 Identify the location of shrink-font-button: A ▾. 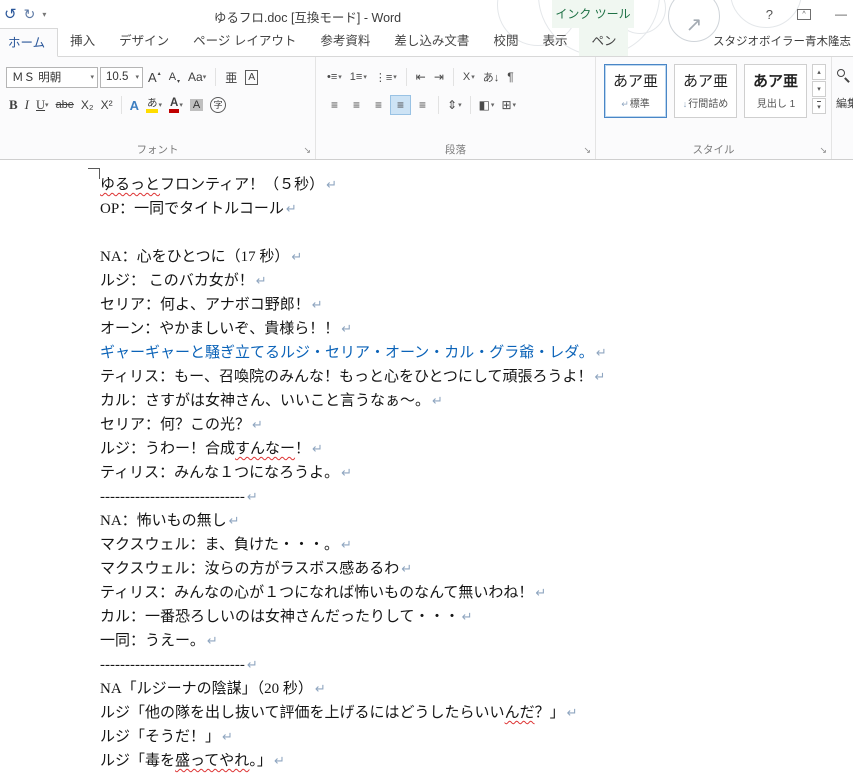
(174, 77).